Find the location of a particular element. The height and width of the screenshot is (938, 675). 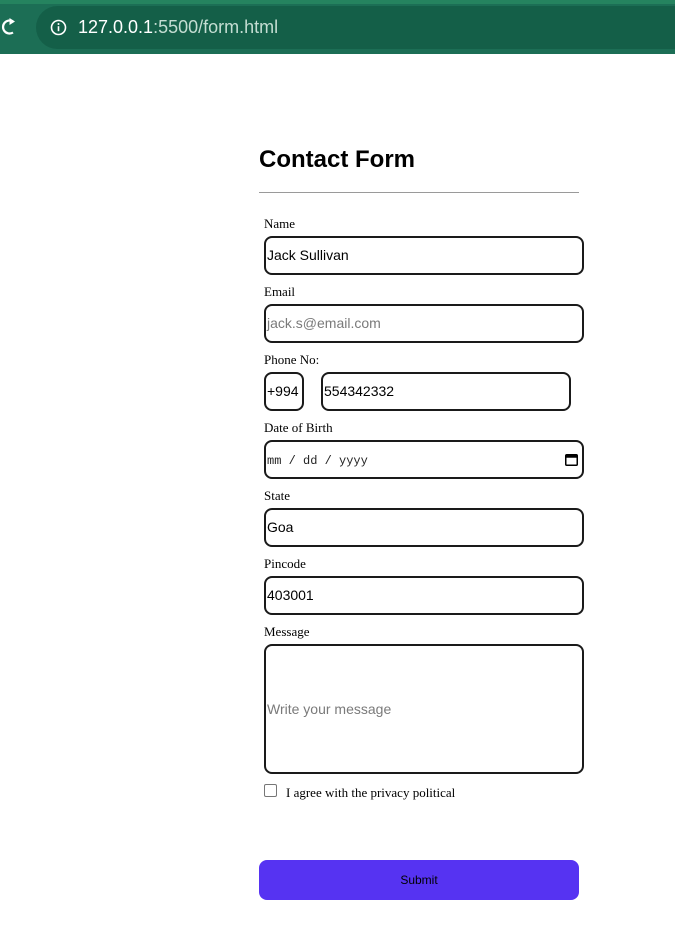

form-title: Contact Form is located at coordinates (337, 159).